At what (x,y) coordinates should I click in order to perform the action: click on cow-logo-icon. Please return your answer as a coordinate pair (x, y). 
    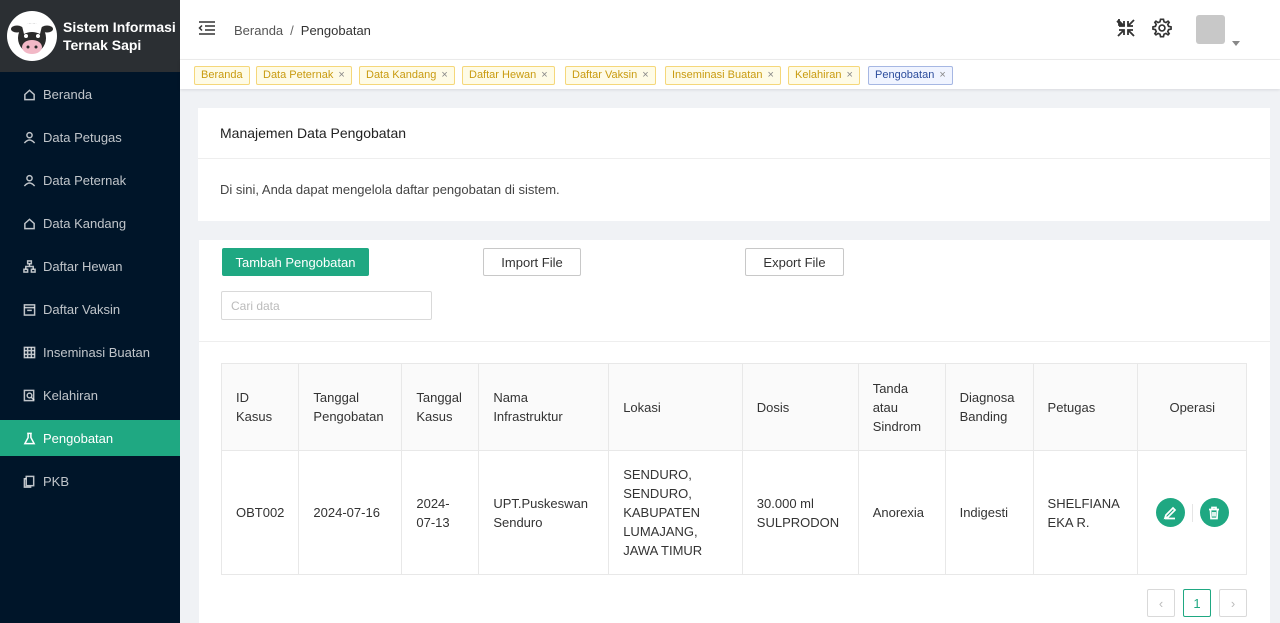
    Looking at the image, I should click on (32, 36).